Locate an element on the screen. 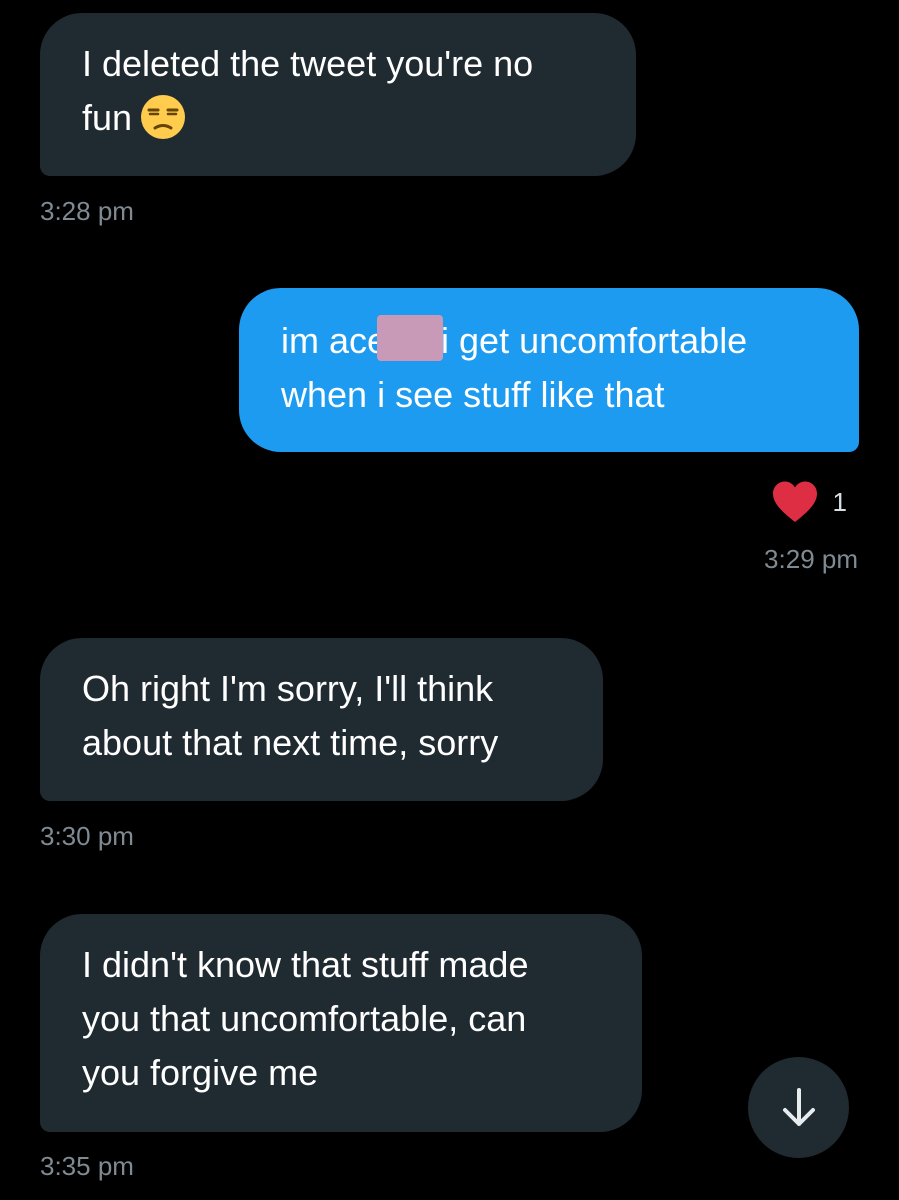 Image resolution: width=899 pixels, height=1200 pixels. message-text: I deleted the tweet you're no is located at coordinates (308, 63).